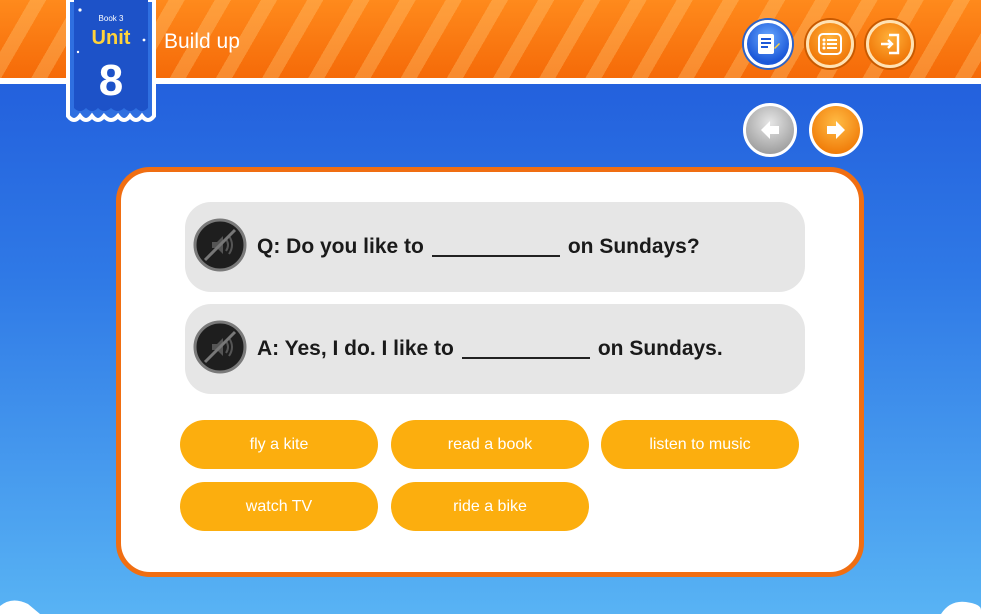 The height and width of the screenshot is (614, 981). I want to click on question-audio-button, so click(220, 245).